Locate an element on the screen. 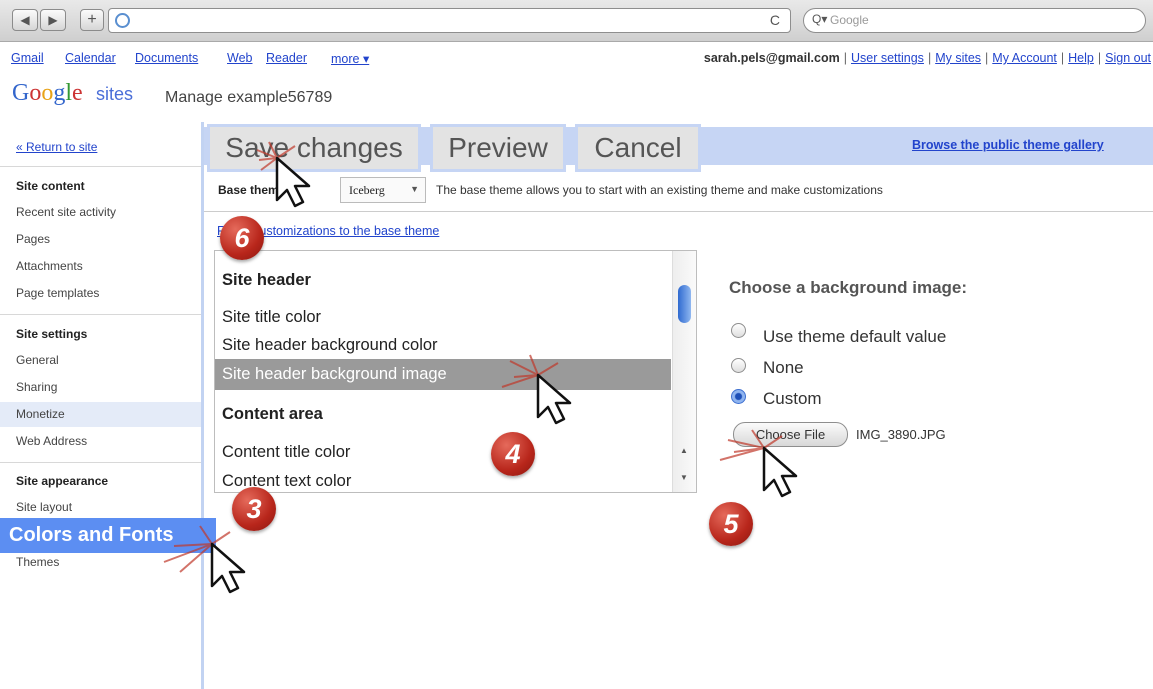  more-menu: more ▾ is located at coordinates (350, 58).